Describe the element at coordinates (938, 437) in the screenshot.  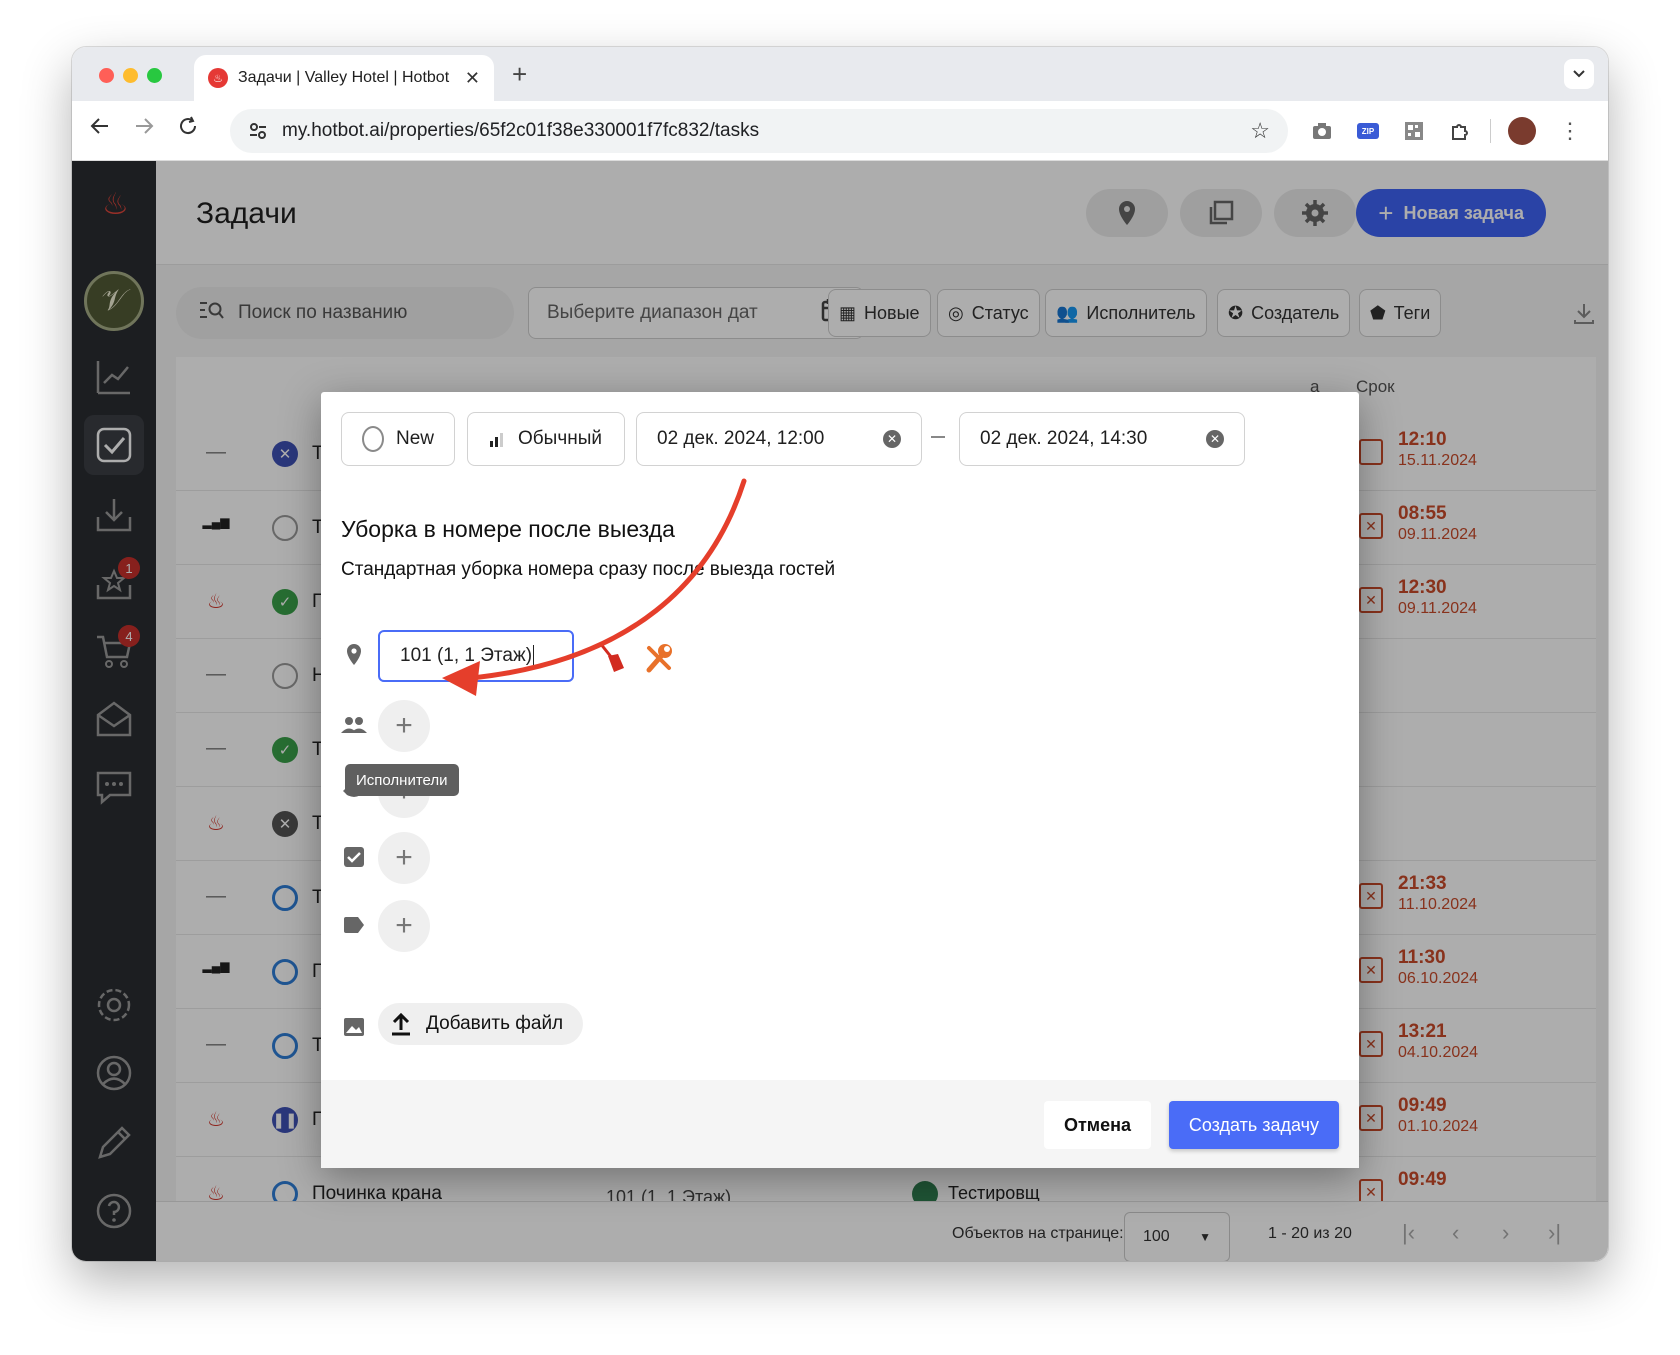
I see `date-range-dash` at that location.